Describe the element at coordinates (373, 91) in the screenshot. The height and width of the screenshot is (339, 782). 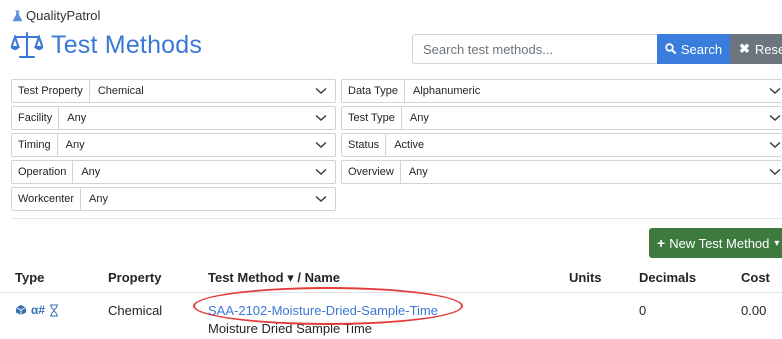
I see `filter-label: Data Type` at that location.